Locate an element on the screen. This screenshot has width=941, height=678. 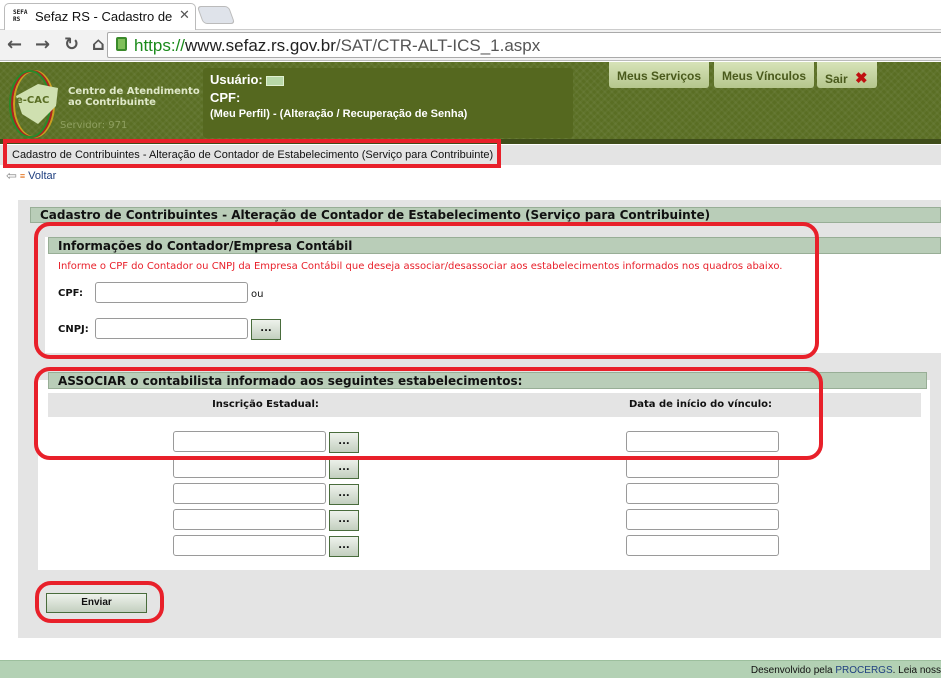
browser-tab-bar: SEFA RS Sefaz RS - Cadastro de Co ✕ is located at coordinates (470, 15).